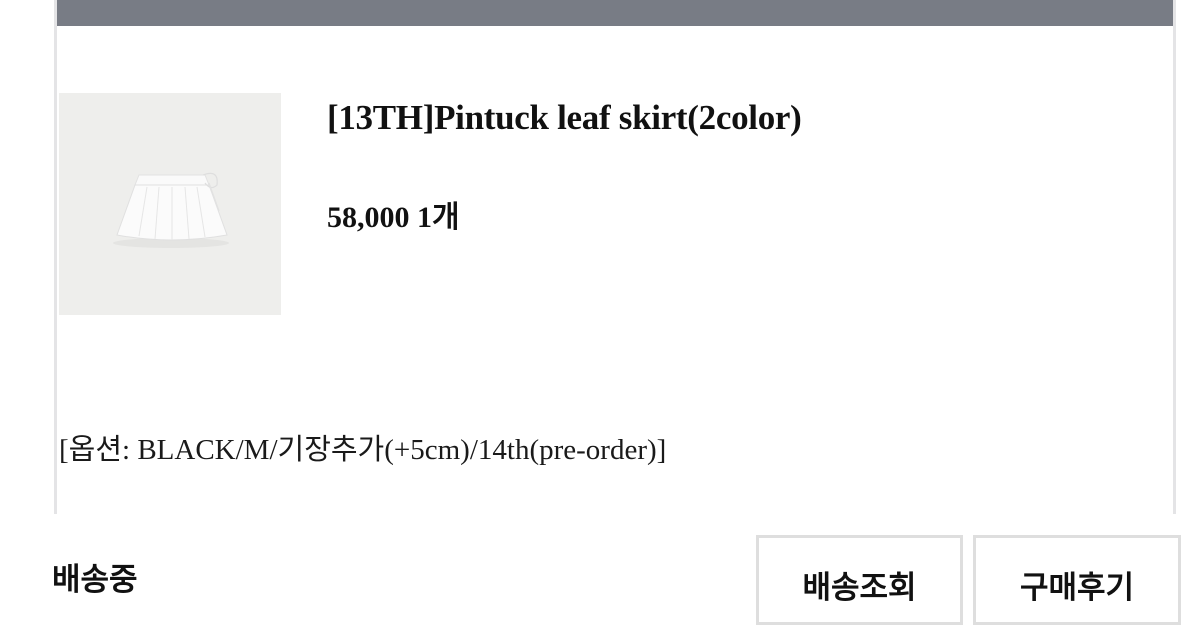  I want to click on option-text: [옵션: BLACK/M/기장추가(+5cm)/14th(pre-order)], so click(363, 450).